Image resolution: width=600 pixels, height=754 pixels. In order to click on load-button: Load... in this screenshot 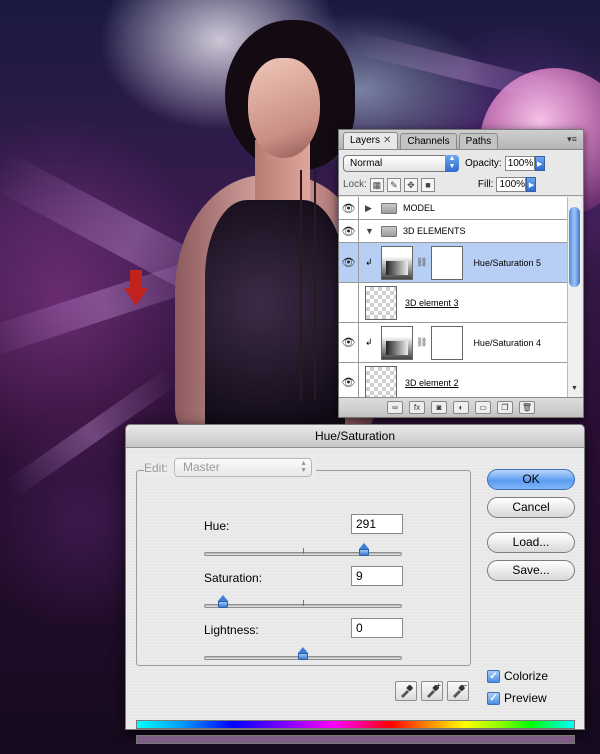, I will do `click(531, 542)`.